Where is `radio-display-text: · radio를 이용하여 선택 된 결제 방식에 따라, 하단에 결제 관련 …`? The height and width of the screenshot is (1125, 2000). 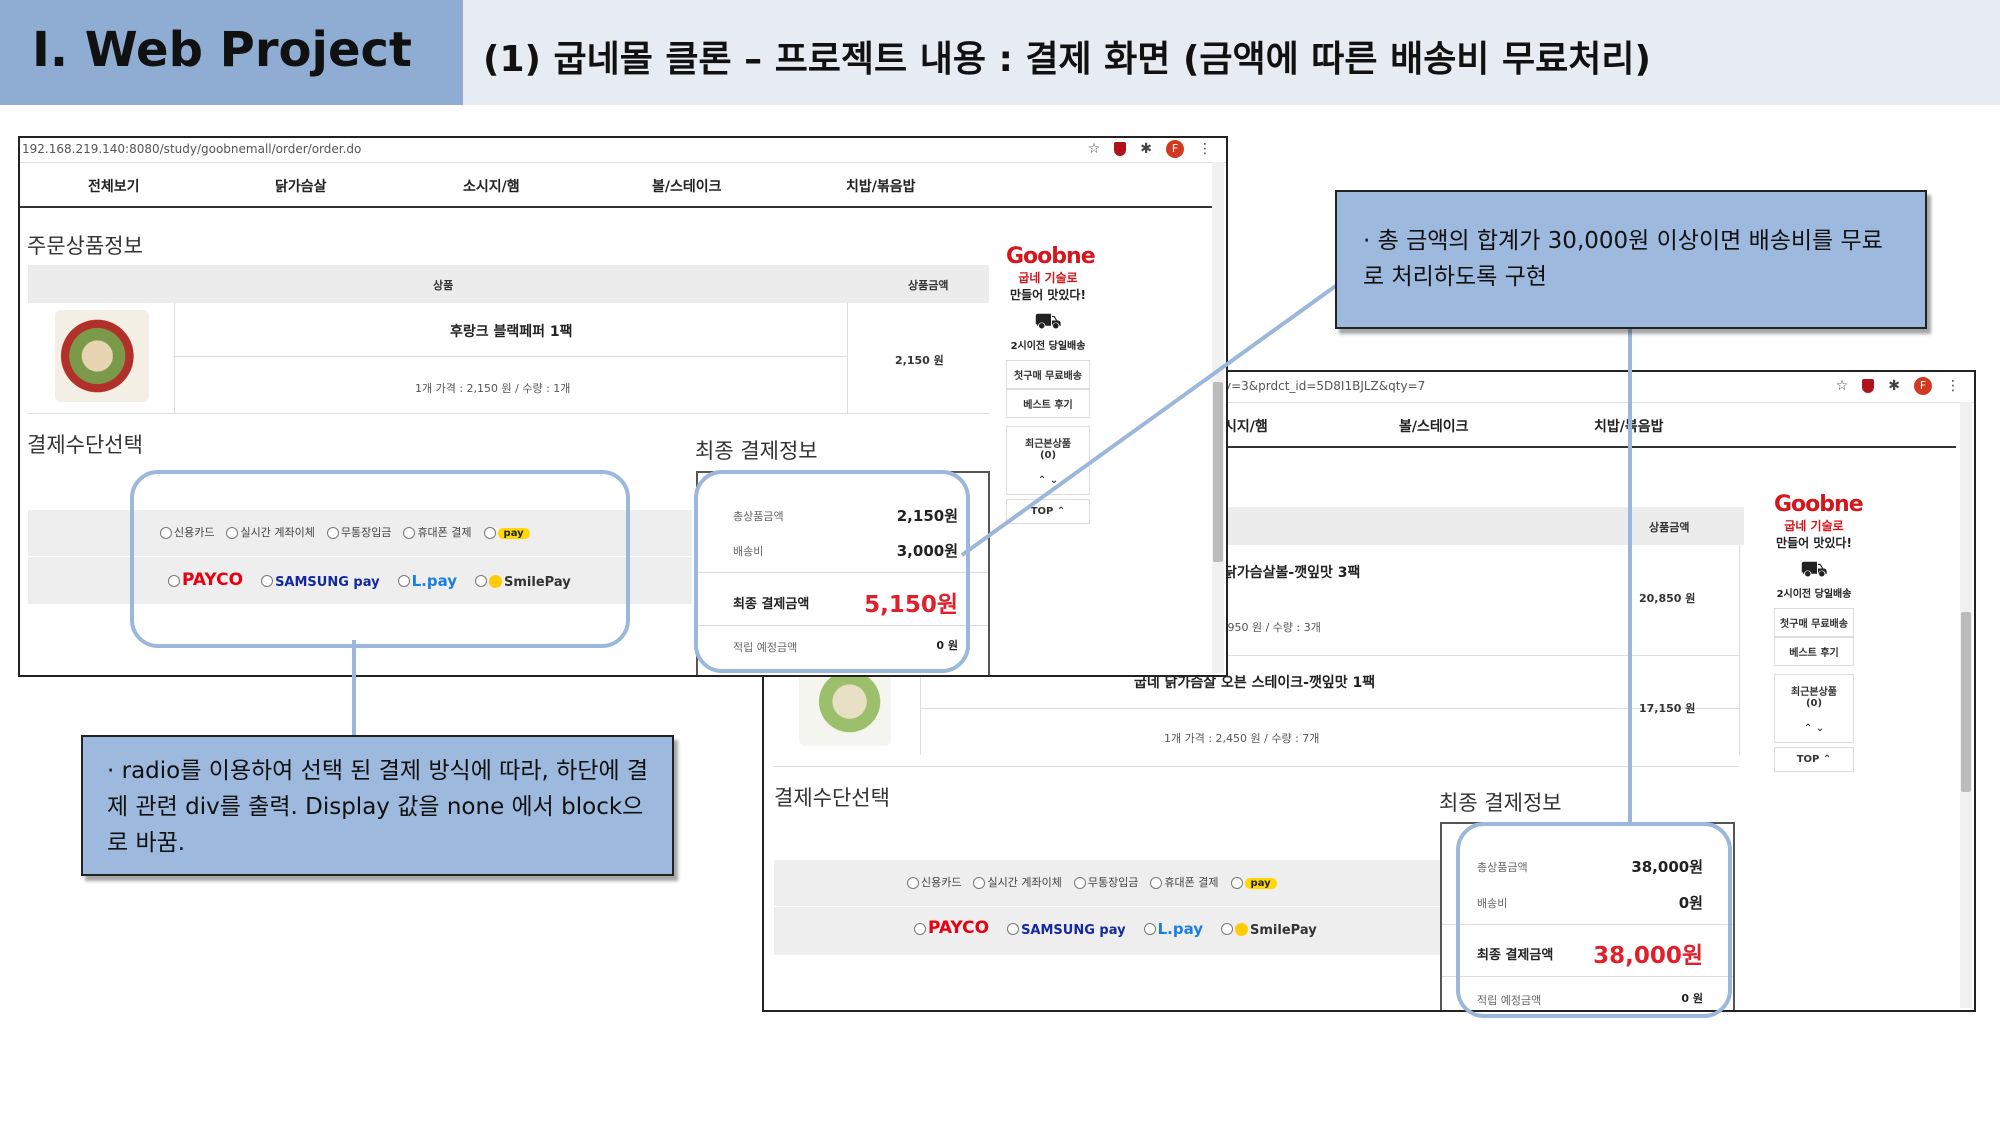 radio-display-text: · radio를 이용하여 선택 된 결제 방식에 따라, 하단에 결제 관련 … is located at coordinates (378, 807).